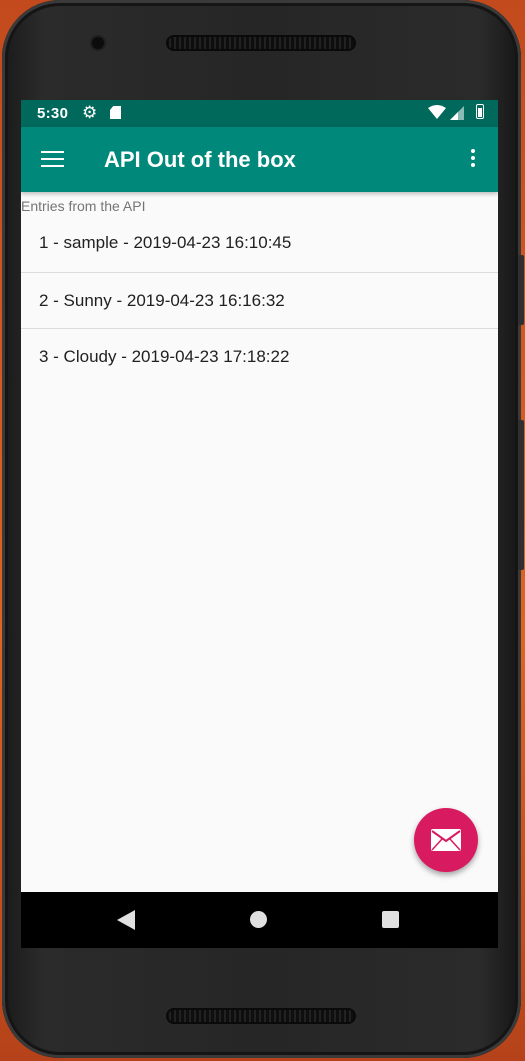 The width and height of the screenshot is (525, 1061). What do you see at coordinates (259, 244) in the screenshot?
I see `list-item: 1 - sample - 2019-04-23 16:10:45` at bounding box center [259, 244].